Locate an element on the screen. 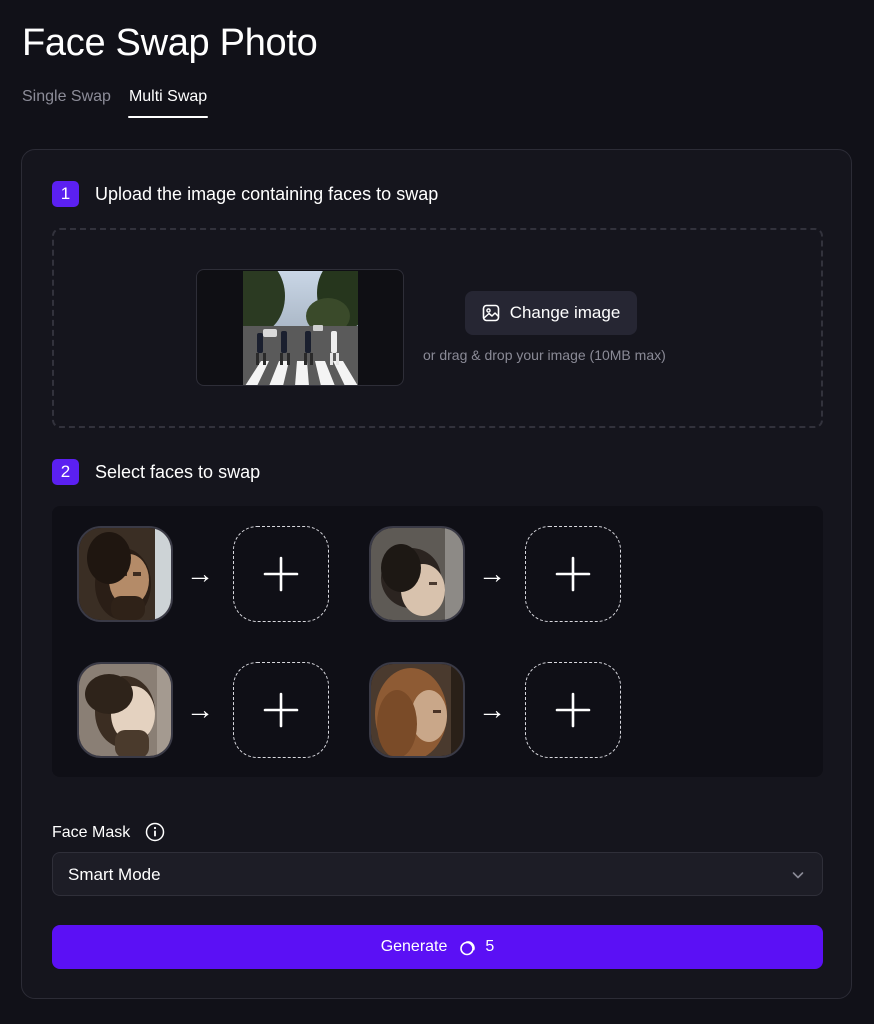 Image resolution: width=874 pixels, height=1024 pixels. chevron-down-icon is located at coordinates (798, 875).